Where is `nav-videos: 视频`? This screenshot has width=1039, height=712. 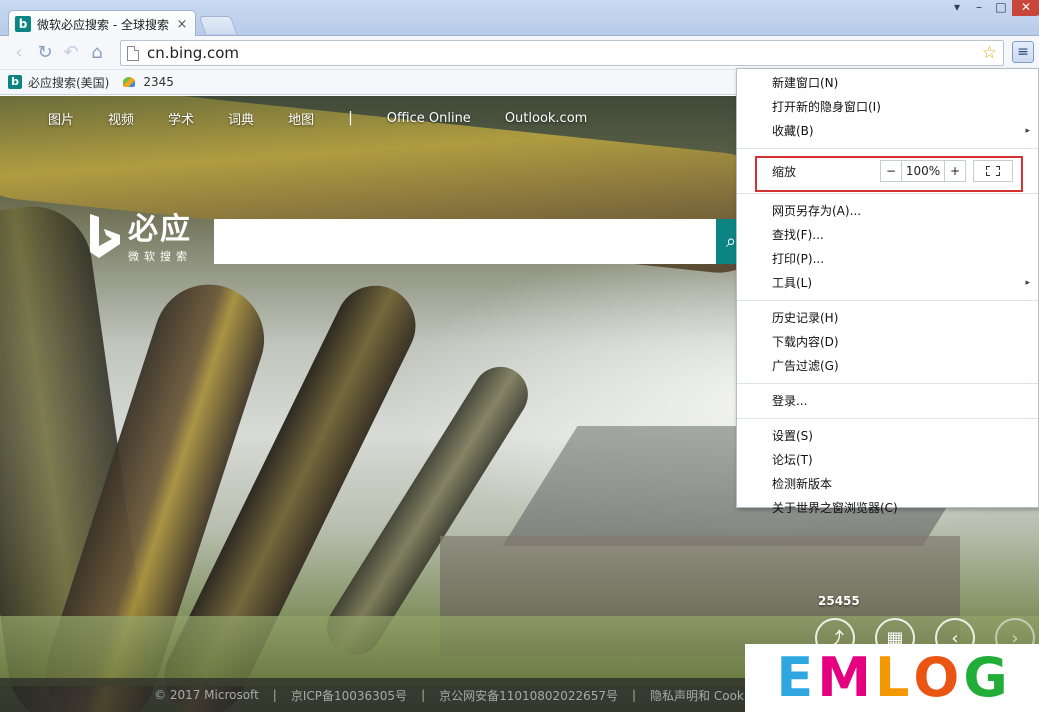 nav-videos: 视频 is located at coordinates (121, 118).